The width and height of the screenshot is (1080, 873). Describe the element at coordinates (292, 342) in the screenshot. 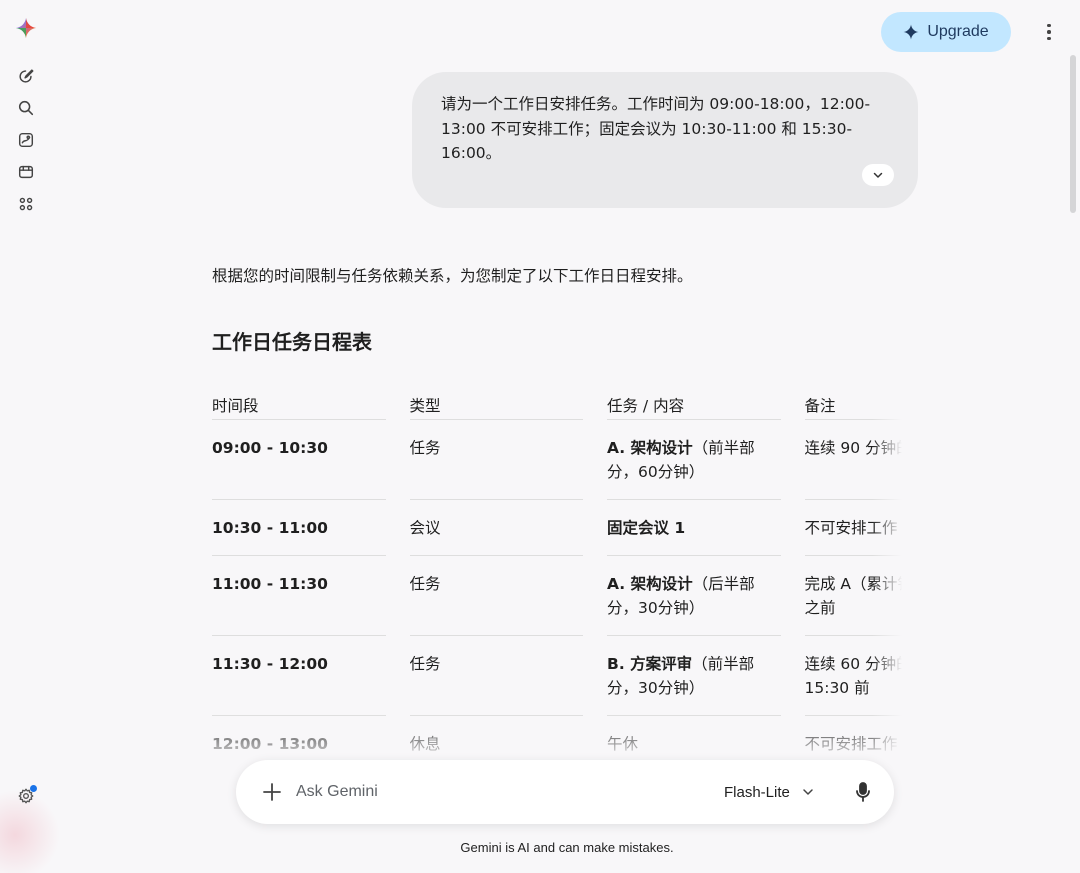

I see `schedule-title: 工作日任务日程表` at that location.